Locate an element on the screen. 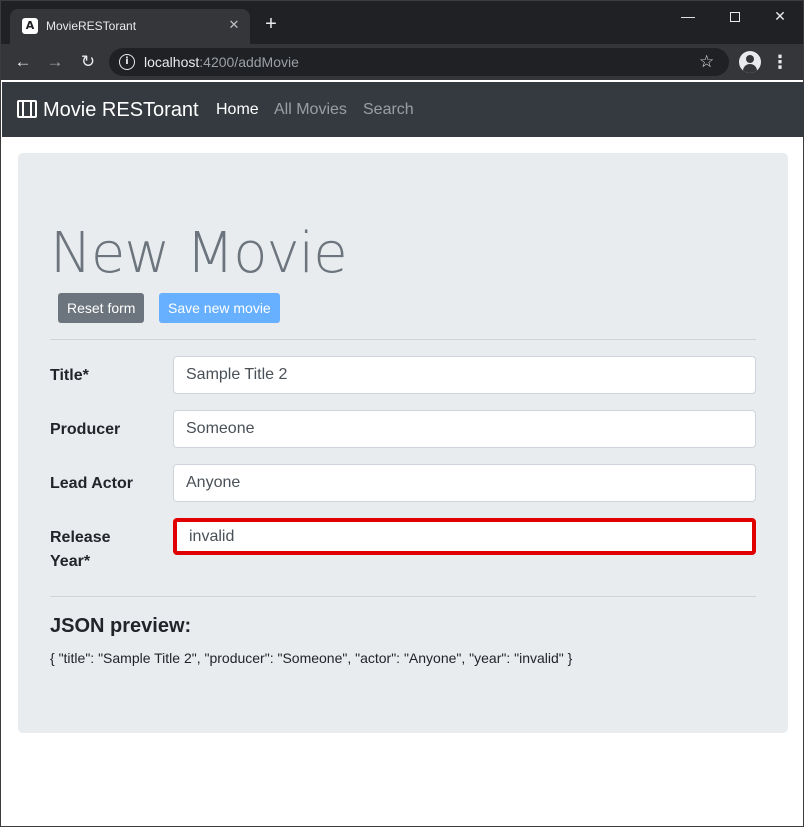 The image size is (804, 827). browser-toolbar: ← → ↻ i localhost:4200/addMovie ☆ ⋮ is located at coordinates (402, 62).